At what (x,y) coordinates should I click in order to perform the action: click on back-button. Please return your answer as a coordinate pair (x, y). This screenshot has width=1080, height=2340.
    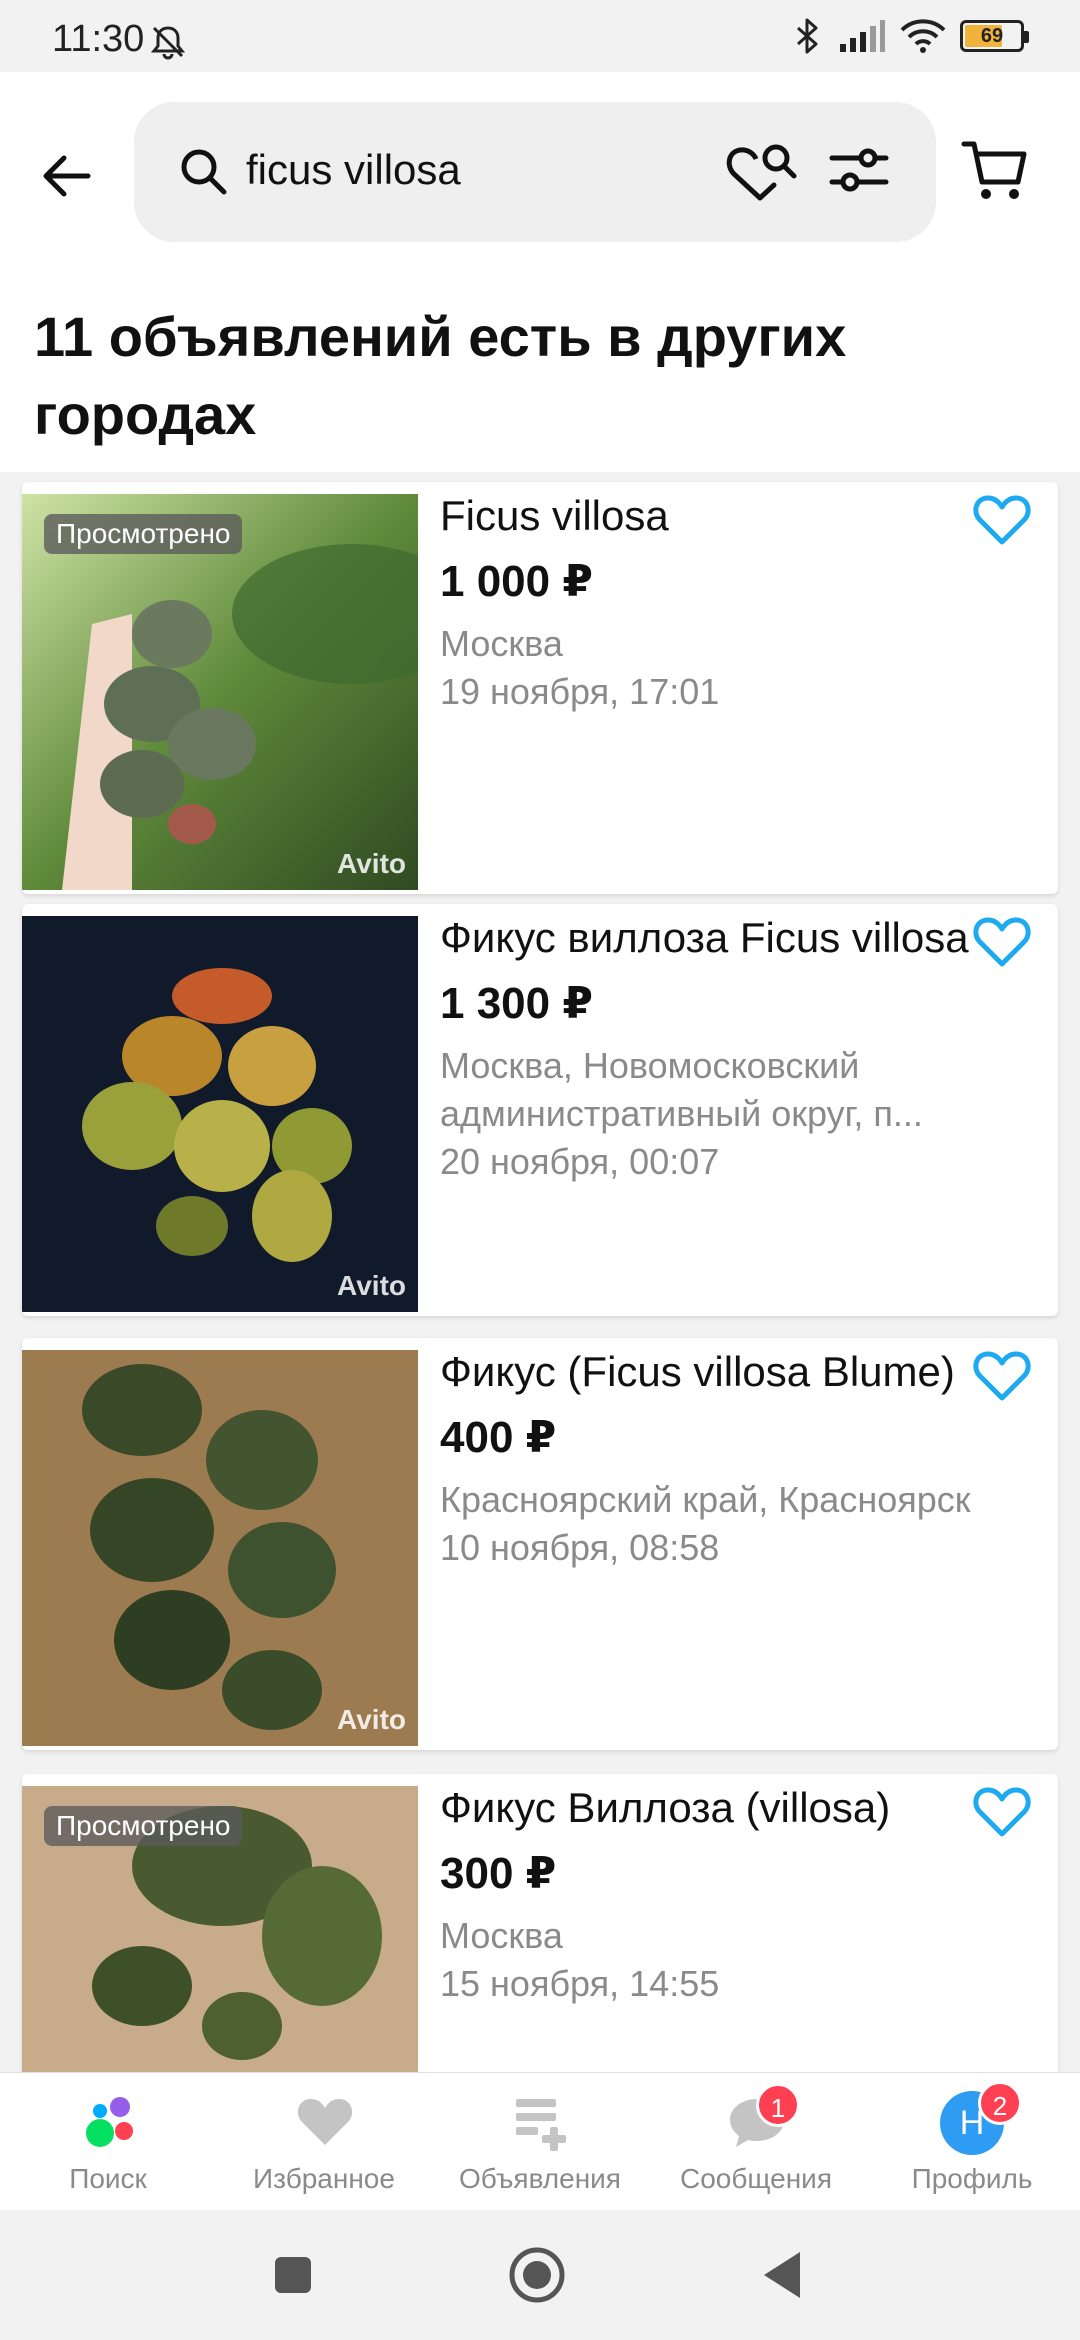
    Looking at the image, I should click on (66, 176).